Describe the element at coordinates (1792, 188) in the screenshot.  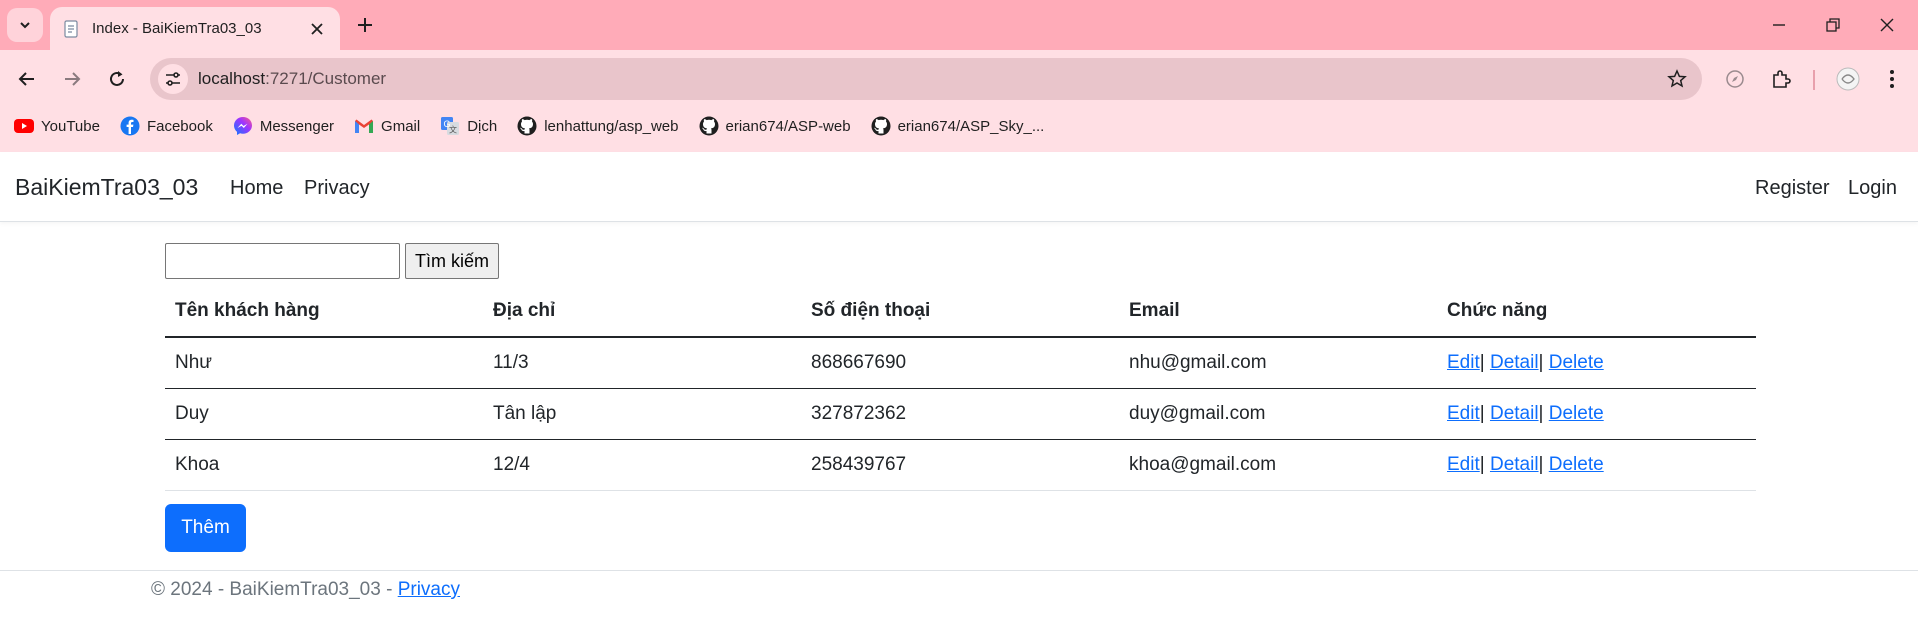
I see `nav-register: Register` at that location.